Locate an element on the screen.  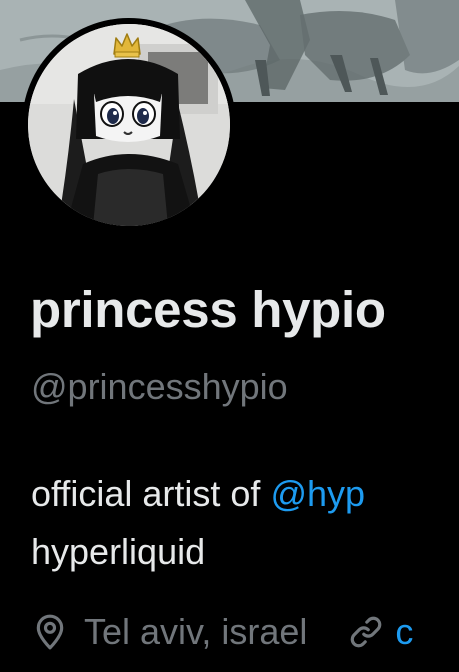
username-handle: @princesshypio is located at coordinates (159, 386).